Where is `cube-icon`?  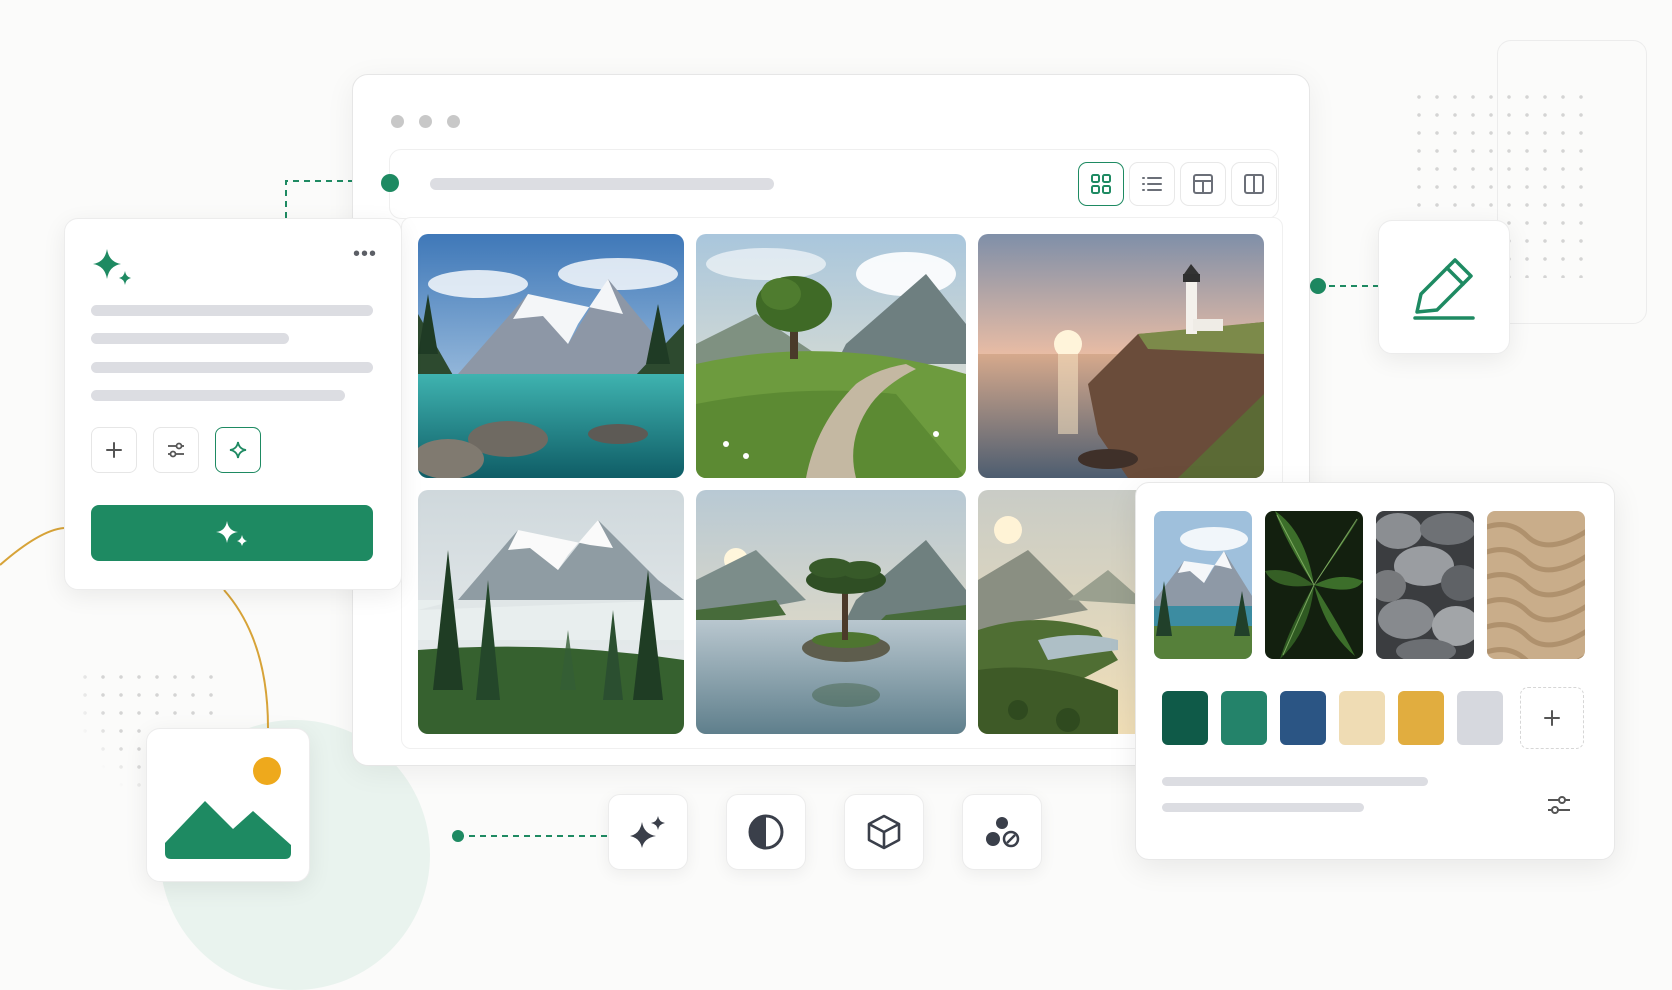 cube-icon is located at coordinates (884, 832).